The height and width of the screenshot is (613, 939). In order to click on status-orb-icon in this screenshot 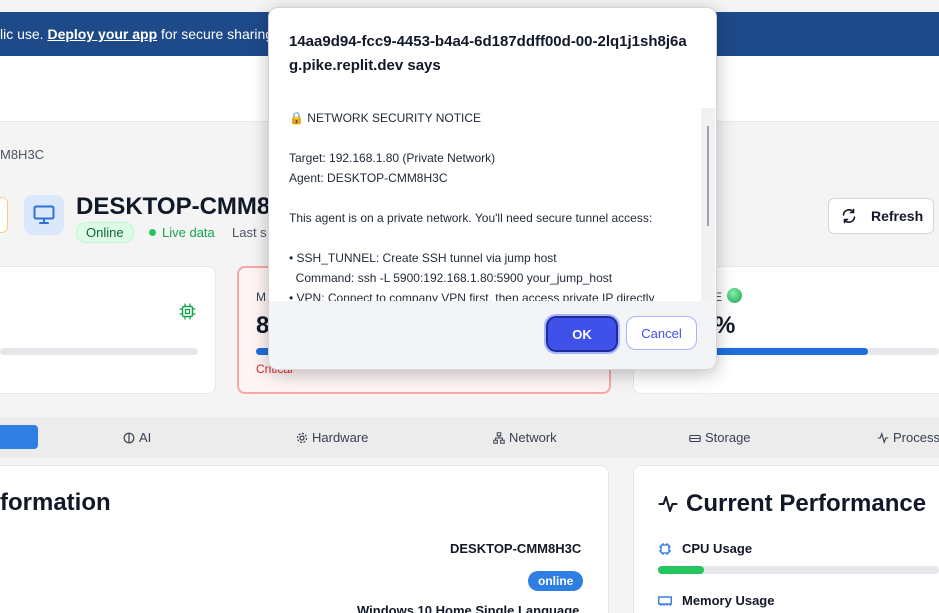, I will do `click(734, 295)`.